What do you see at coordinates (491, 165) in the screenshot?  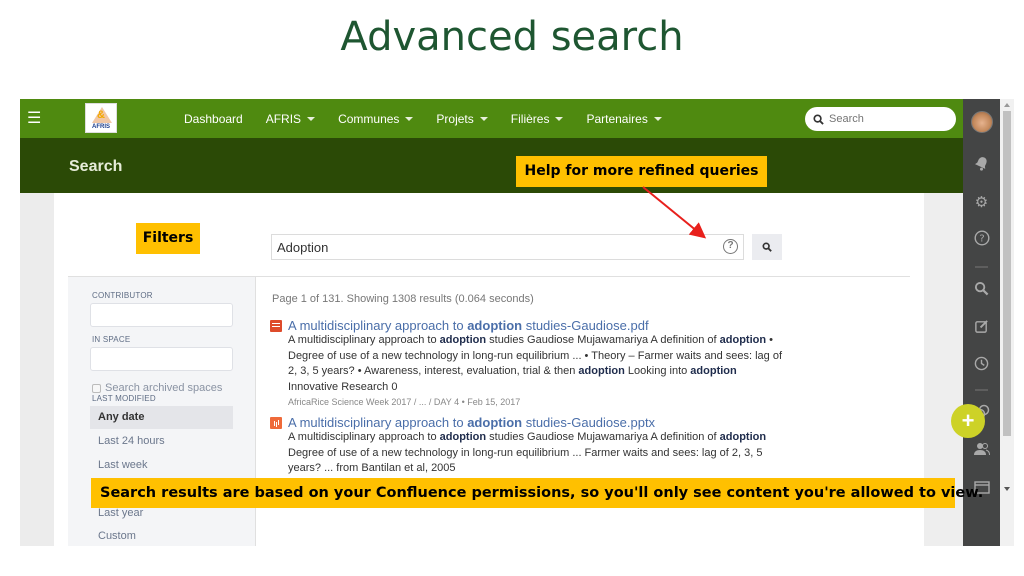 I see `page-header: Search` at bounding box center [491, 165].